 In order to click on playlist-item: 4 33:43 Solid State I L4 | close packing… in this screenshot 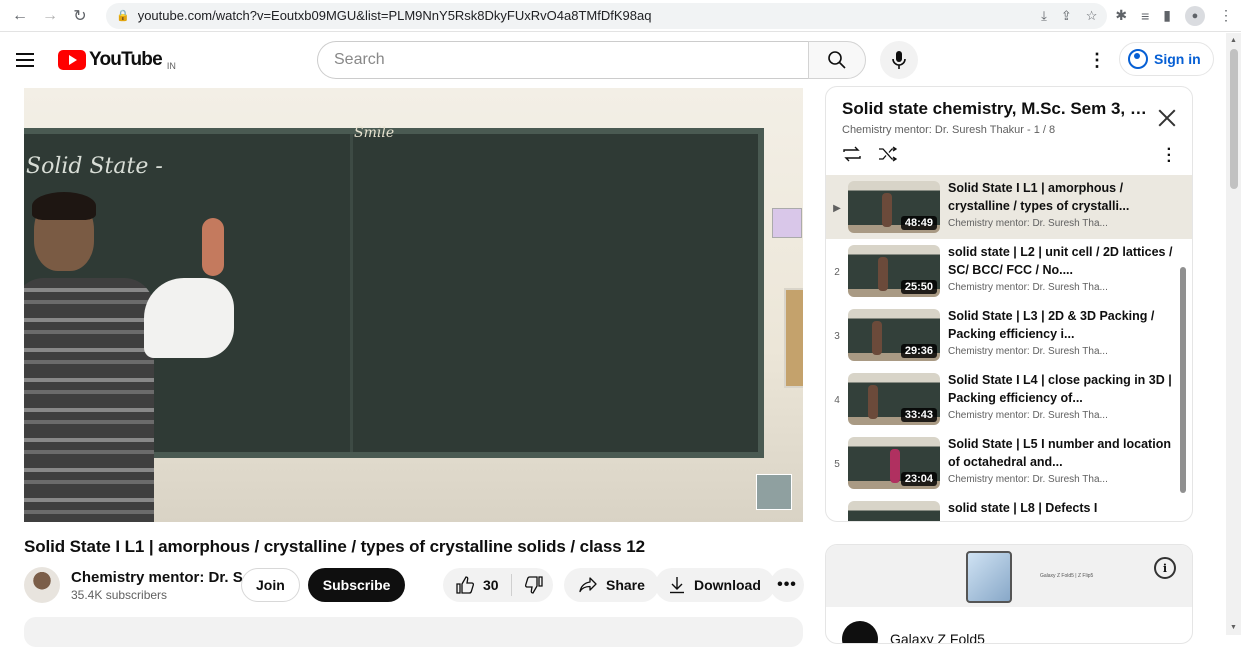, I will do `click(1009, 399)`.